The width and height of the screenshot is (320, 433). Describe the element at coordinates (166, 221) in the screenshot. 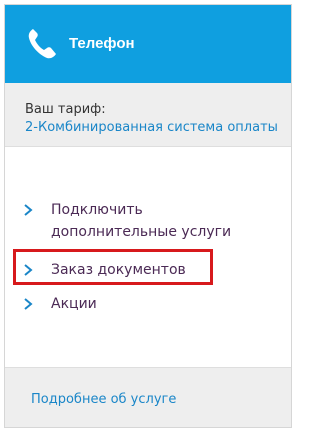

I see `menu-item-label: Подключить дополнительные услуги` at that location.